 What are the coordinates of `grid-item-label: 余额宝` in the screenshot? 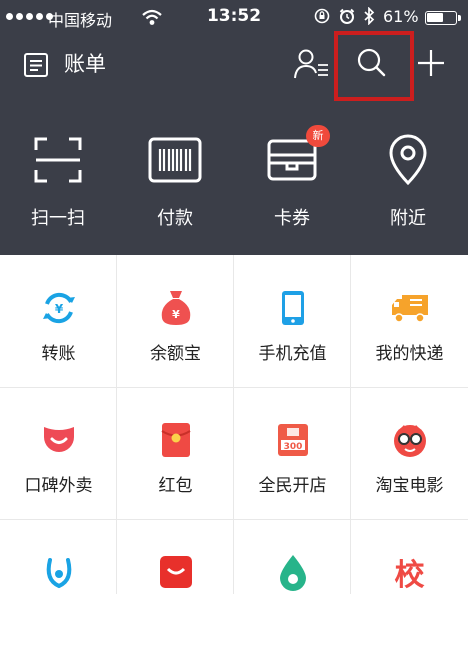 It's located at (175, 354).